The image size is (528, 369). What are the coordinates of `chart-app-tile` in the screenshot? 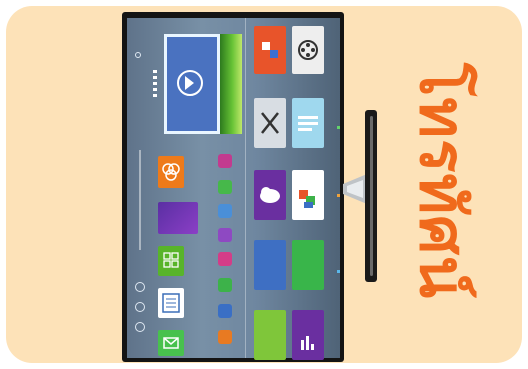 It's located at (308, 335).